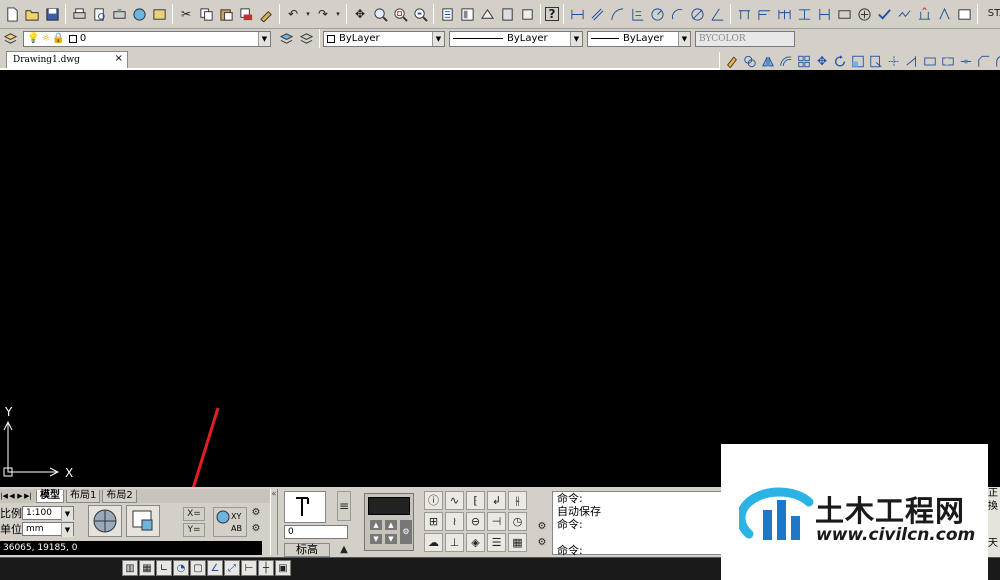  I want to click on redo-dropdown-icon: ▾, so click(338, 14).